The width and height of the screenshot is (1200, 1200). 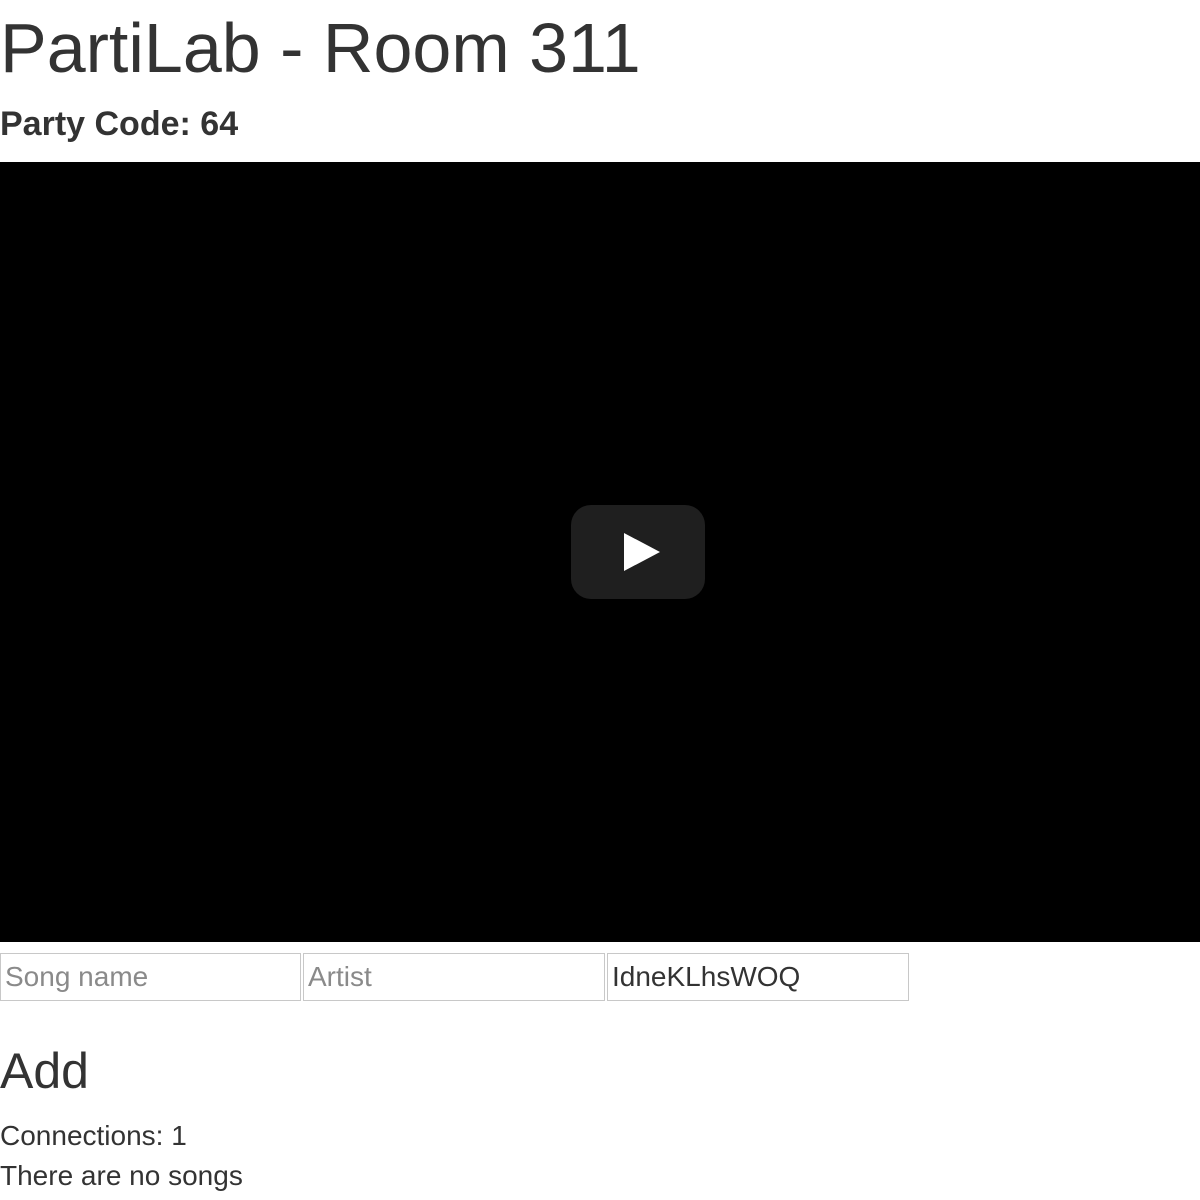 I want to click on songs-status: There are no songs, so click(x=121, y=1175).